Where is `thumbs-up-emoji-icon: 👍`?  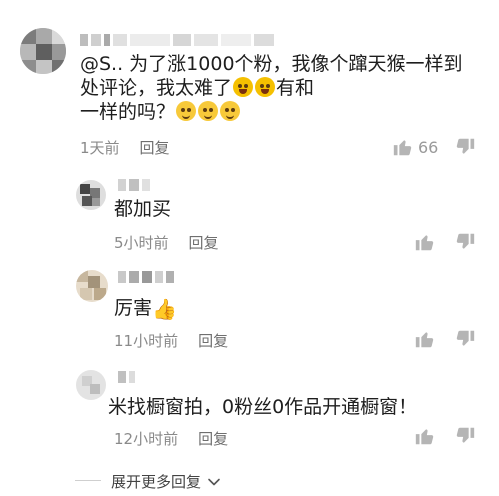
thumbs-up-emoji-icon: 👍 is located at coordinates (164, 309).